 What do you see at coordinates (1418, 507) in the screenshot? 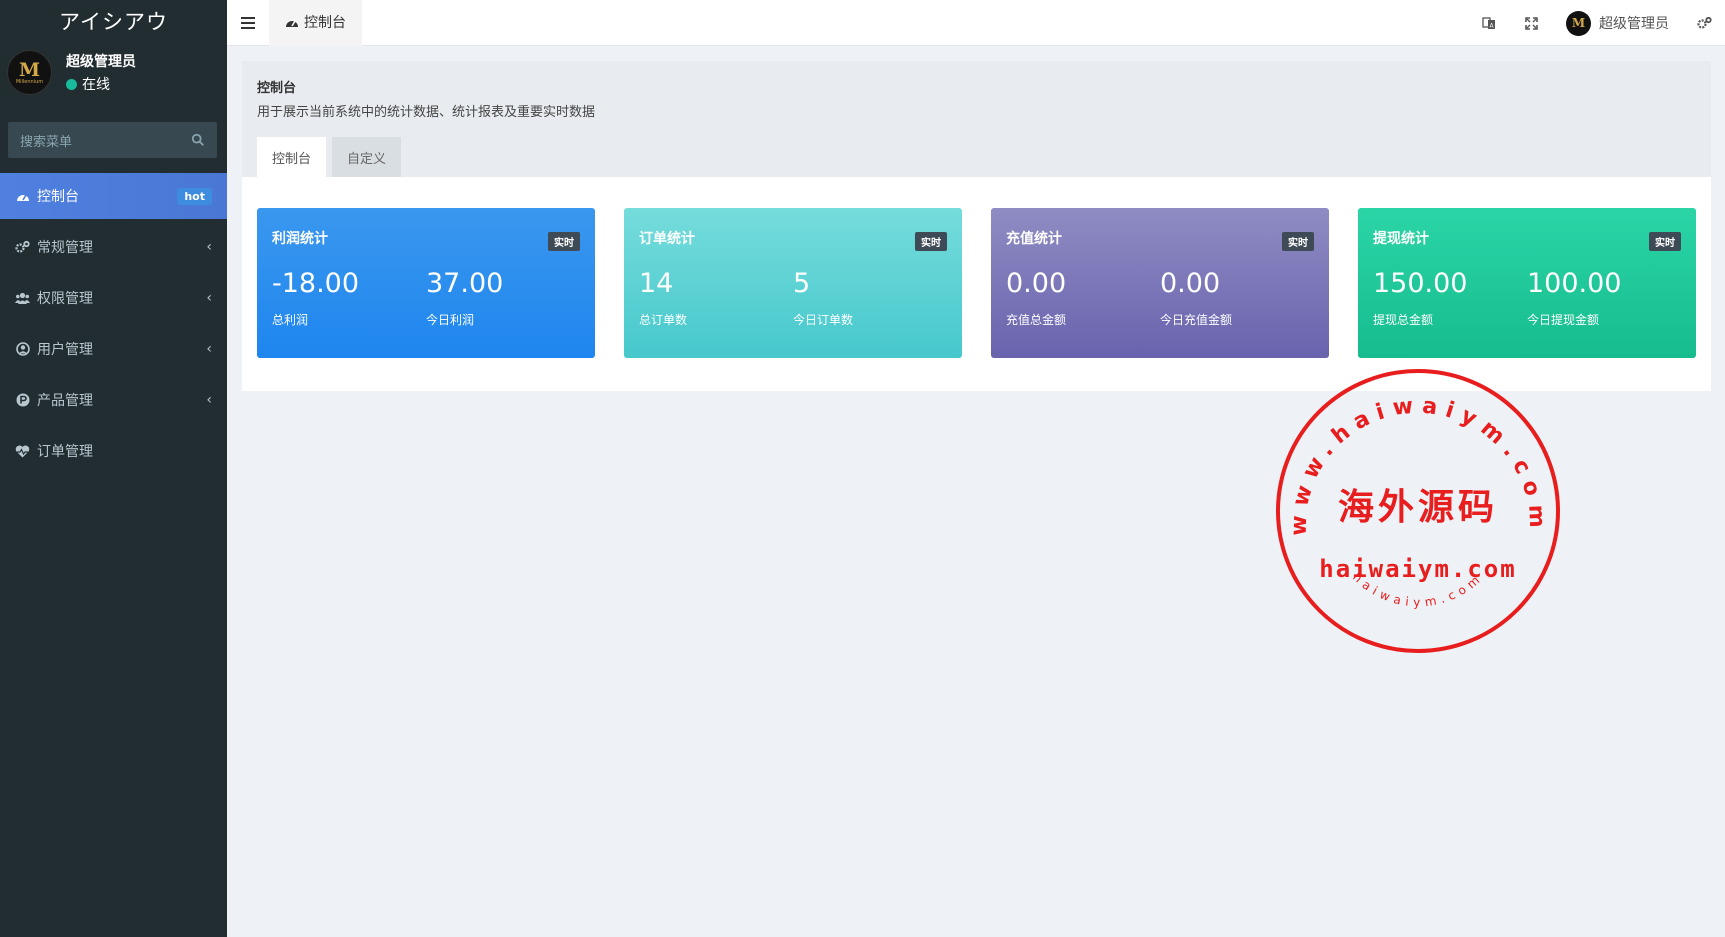
I see `watermark-center-text: 海外源码` at bounding box center [1418, 507].